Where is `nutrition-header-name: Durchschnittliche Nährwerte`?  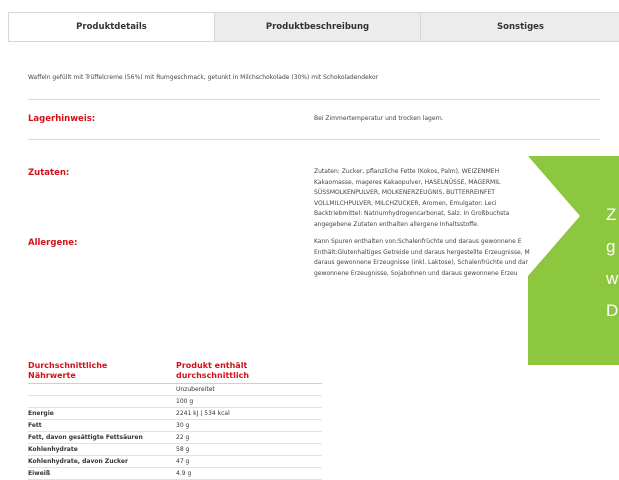
nutrition-header-name: Durchschnittliche Nährwerte is located at coordinates (89, 372).